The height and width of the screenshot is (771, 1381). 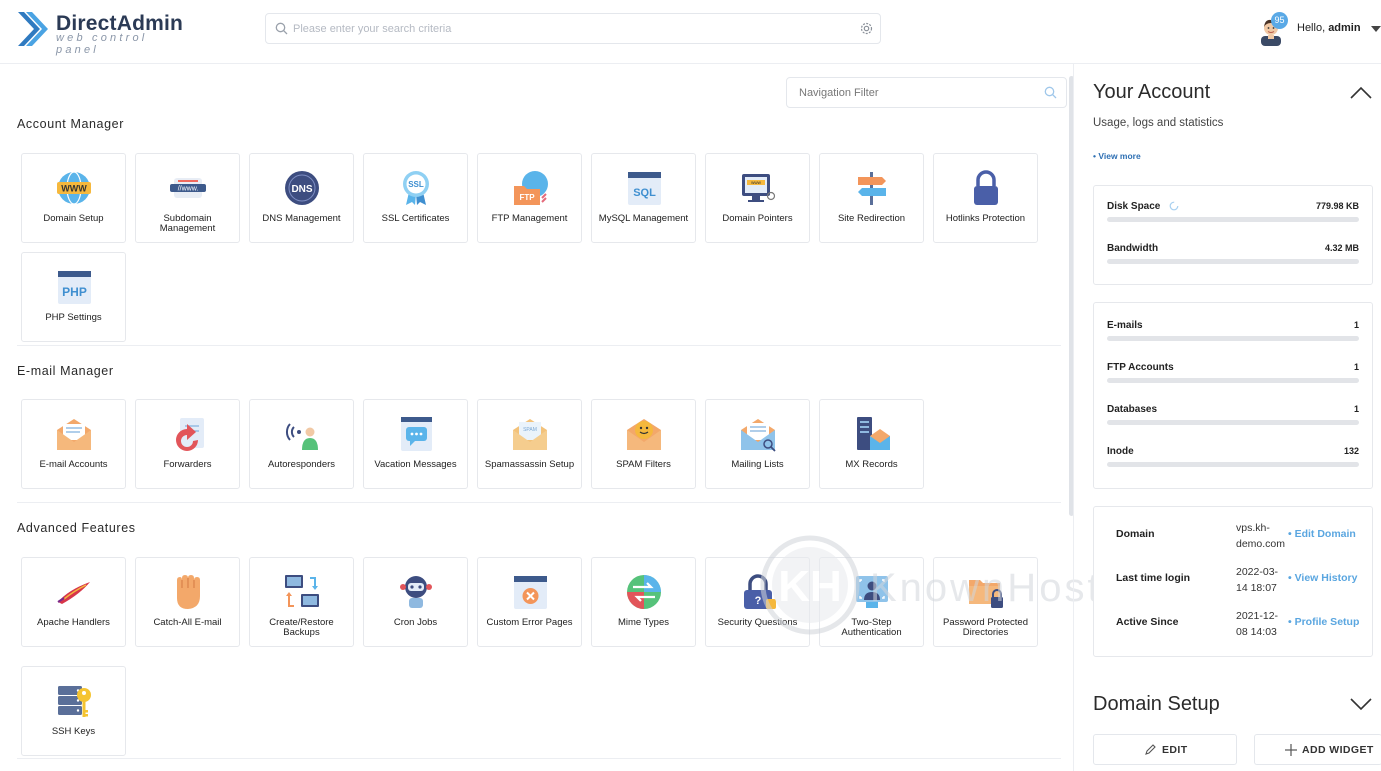 I want to click on counts-card: E-mails 1 FTP Accounts 1 Databases 1 Inode 132, so click(x=1233, y=395).